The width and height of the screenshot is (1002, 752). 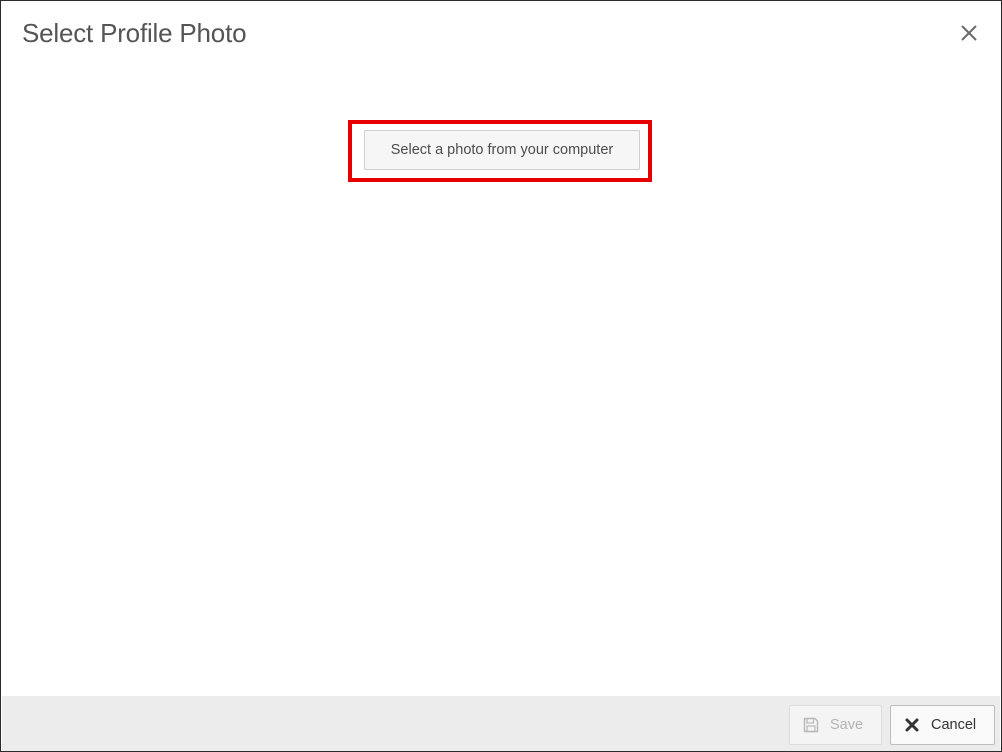 I want to click on close-icon, so click(x=969, y=33).